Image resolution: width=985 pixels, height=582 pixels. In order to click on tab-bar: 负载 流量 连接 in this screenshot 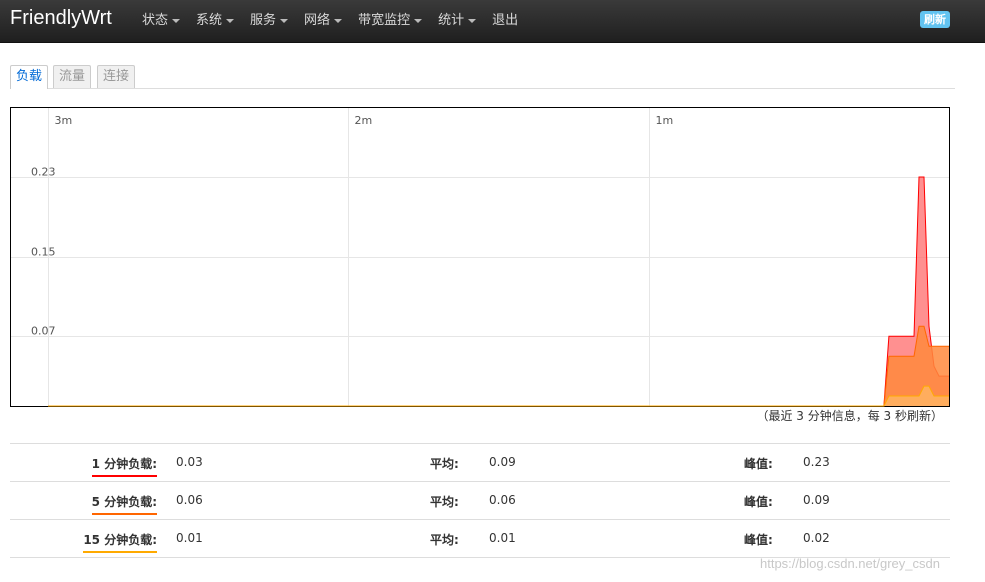, I will do `click(482, 77)`.